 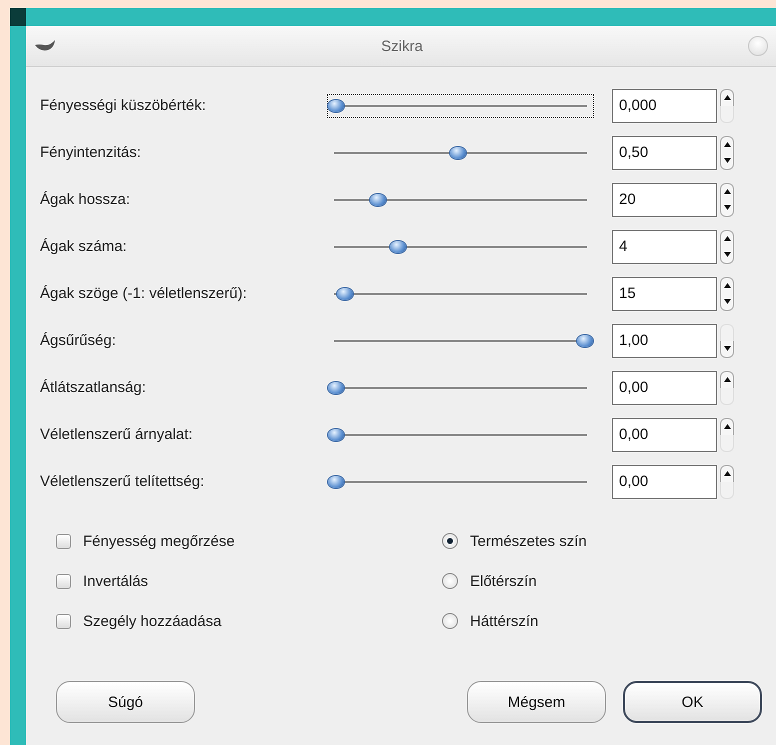 I want to click on radio-label: Előtérszín, so click(x=503, y=581).